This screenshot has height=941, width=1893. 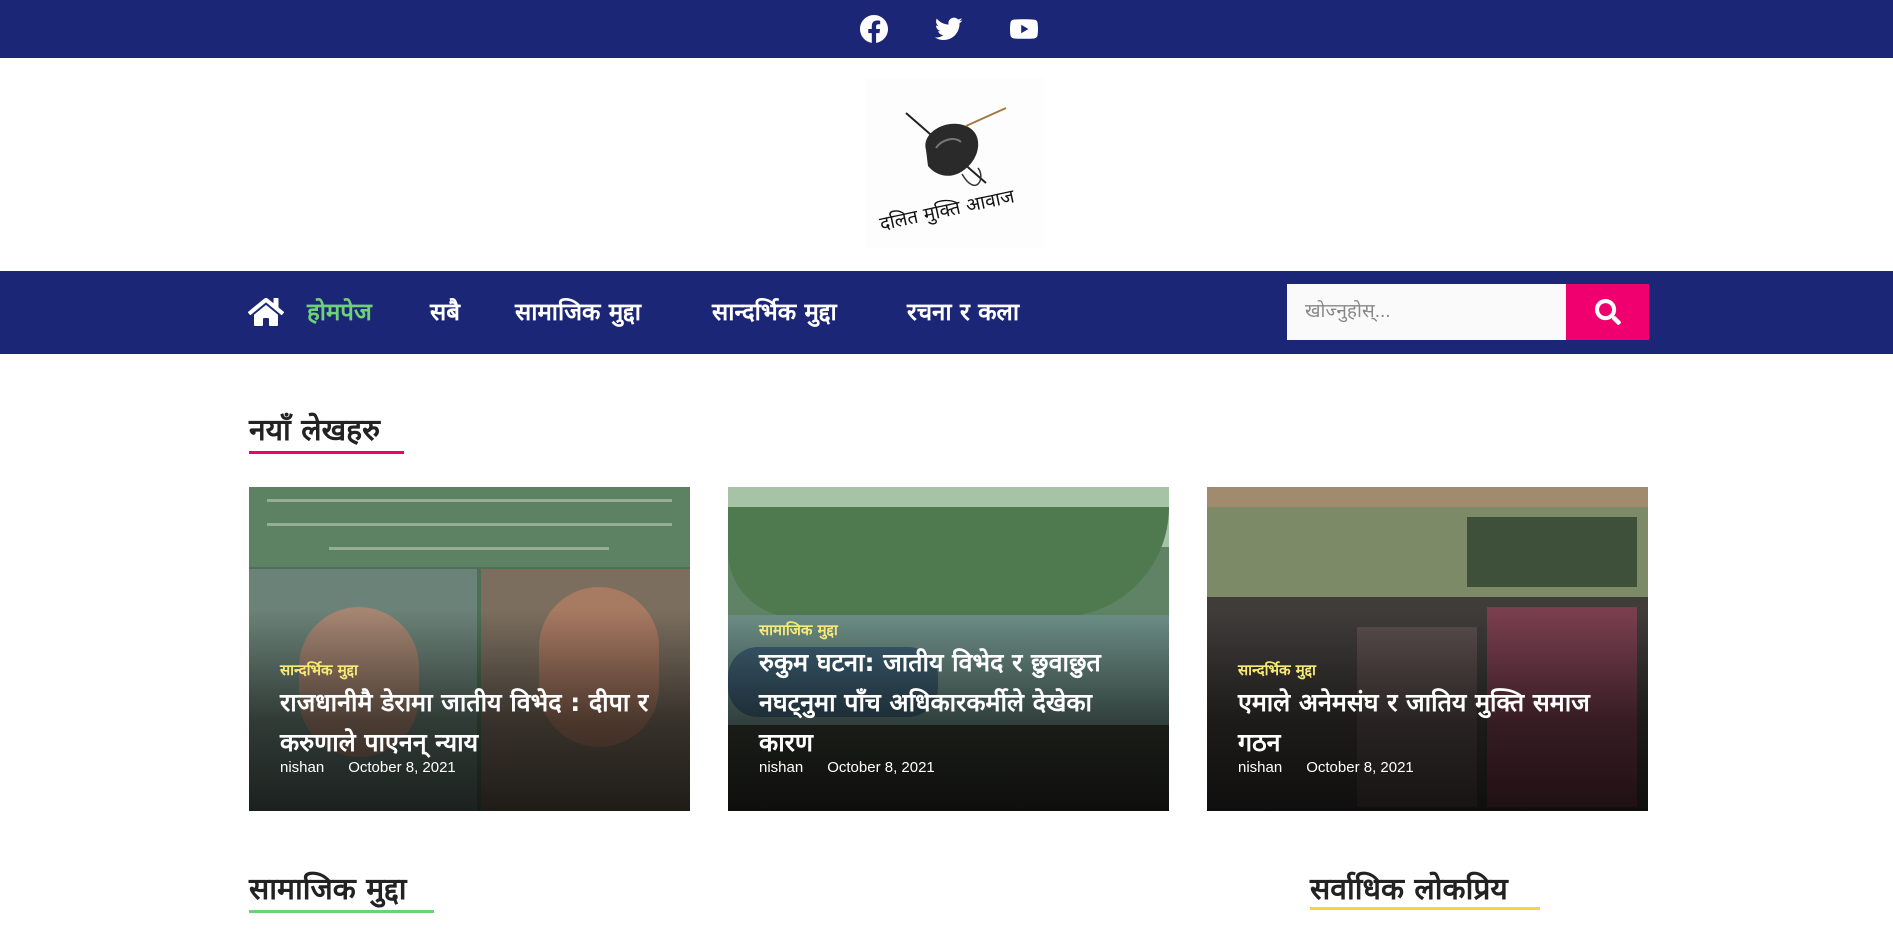 What do you see at coordinates (1409, 889) in the screenshot?
I see `section-title-most-popular: सर्वाधिक लोकप्रिय` at bounding box center [1409, 889].